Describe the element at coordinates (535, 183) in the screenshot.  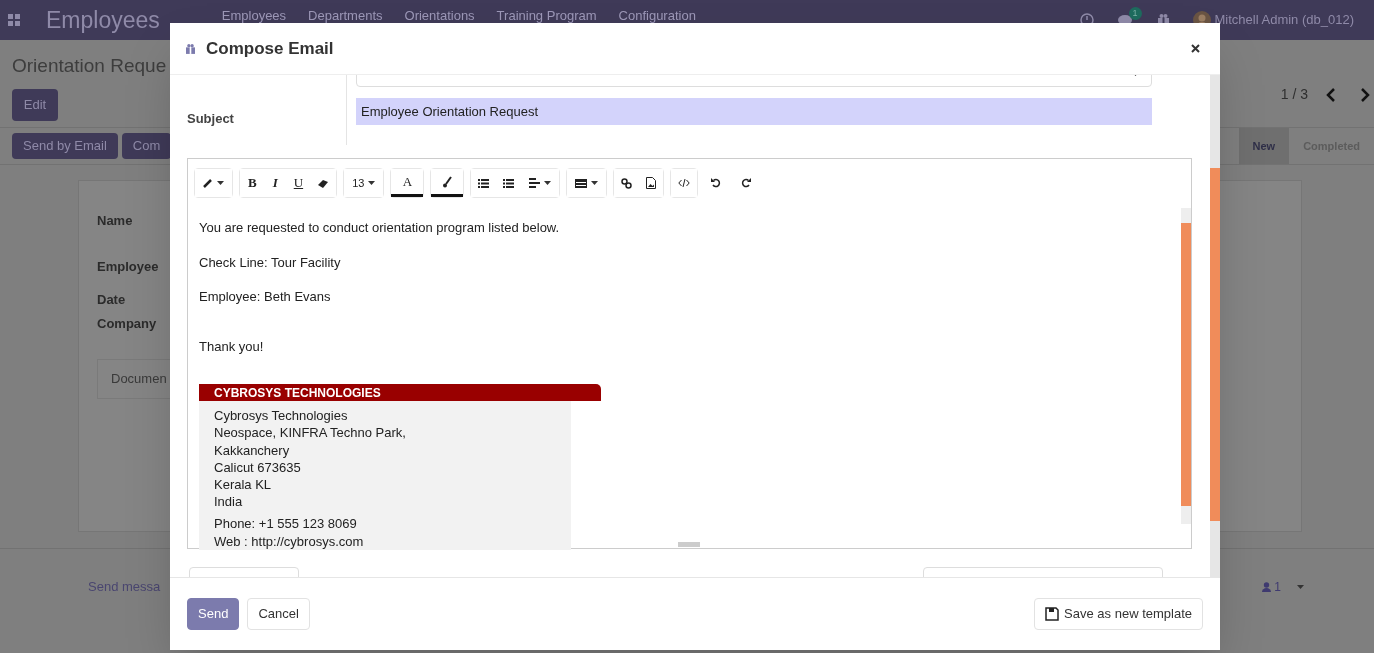
I see `align-icon` at that location.